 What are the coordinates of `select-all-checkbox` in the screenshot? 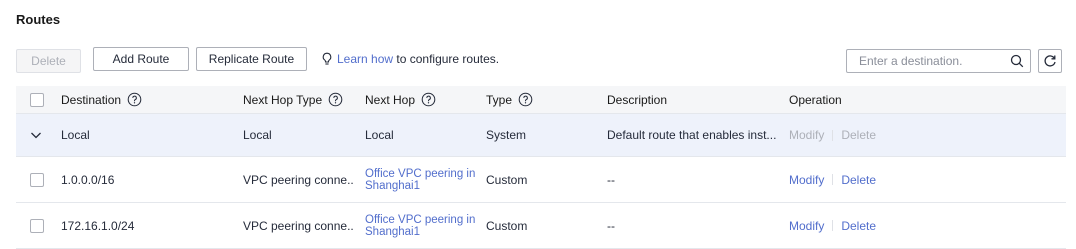 It's located at (37, 99).